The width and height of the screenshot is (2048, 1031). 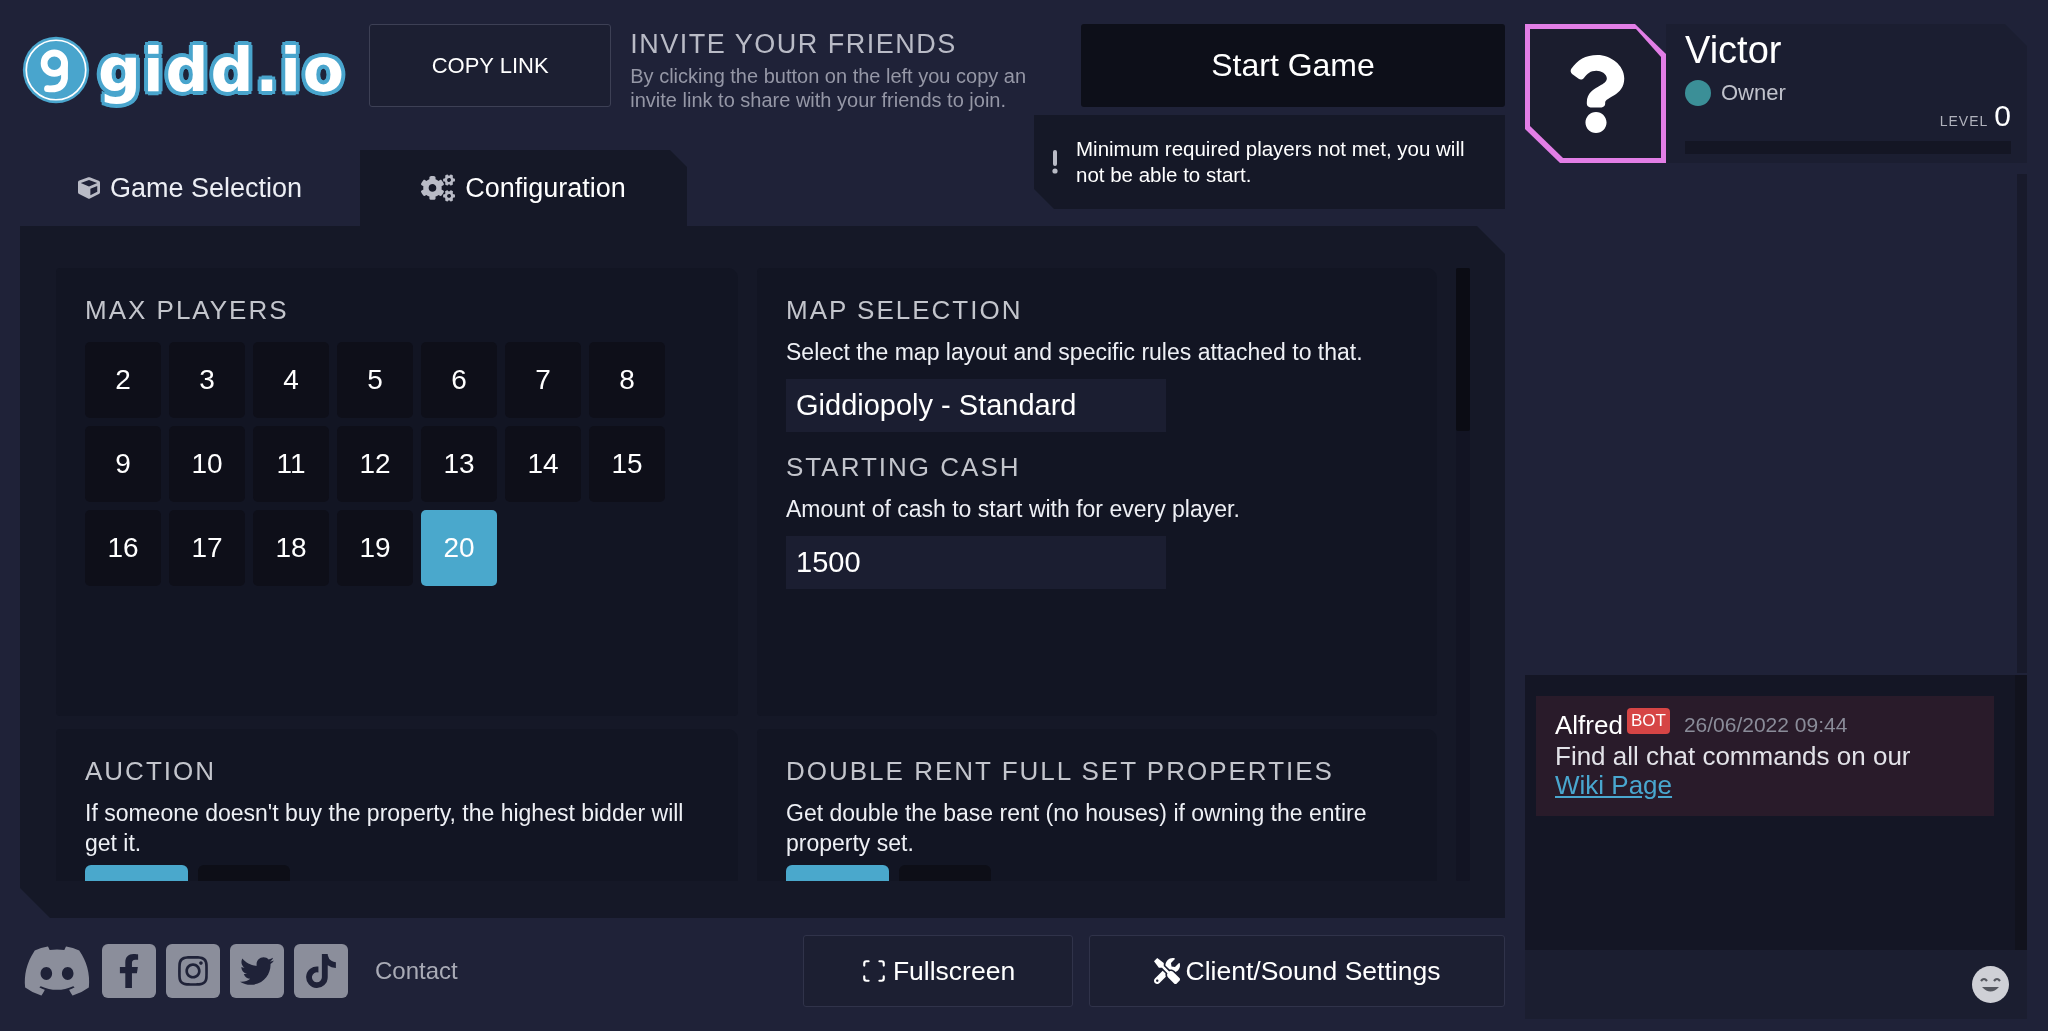 I want to click on instagram-icon, so click(x=193, y=971).